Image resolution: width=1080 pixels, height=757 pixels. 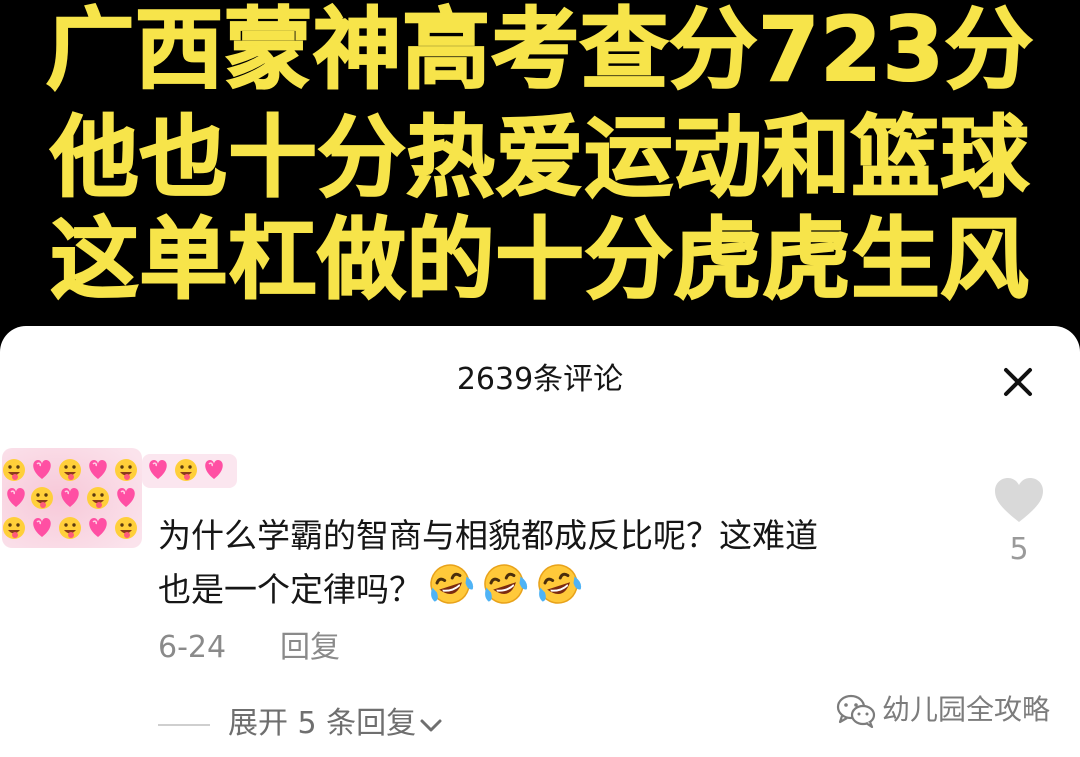 I want to click on video-caption-line: 这单杠做的十分虎虎生风, so click(x=539, y=259).